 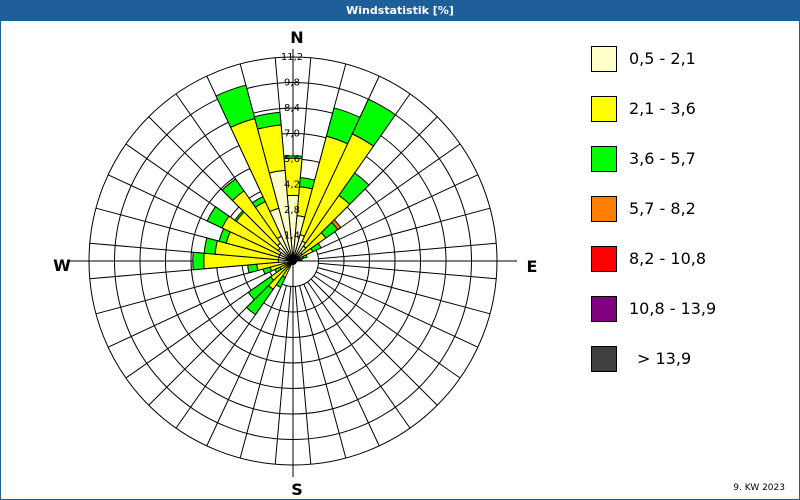 I want to click on legend-item: > 13,9, so click(x=691, y=361).